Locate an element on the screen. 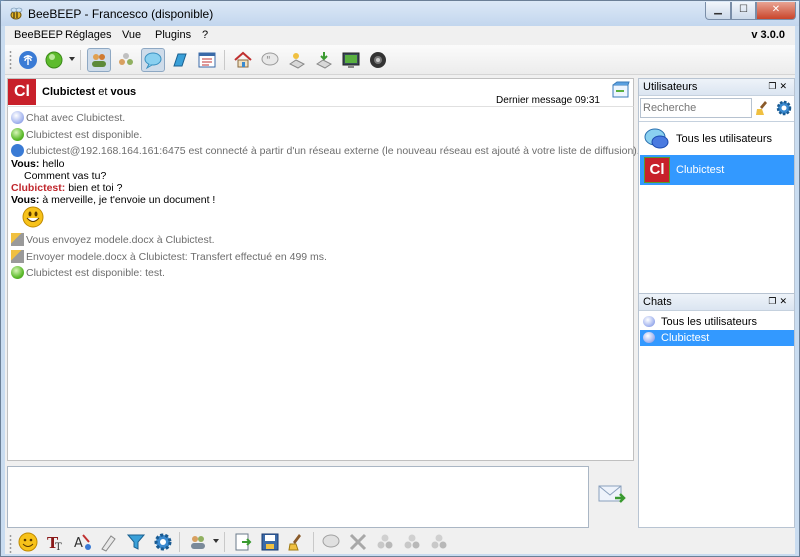  emoticon-icon is located at coordinates (28, 542).